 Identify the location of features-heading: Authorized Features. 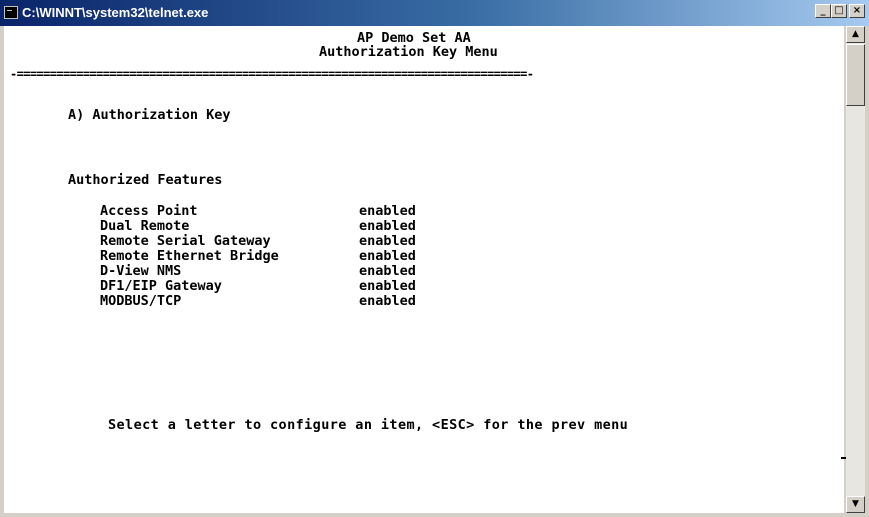
(145, 180).